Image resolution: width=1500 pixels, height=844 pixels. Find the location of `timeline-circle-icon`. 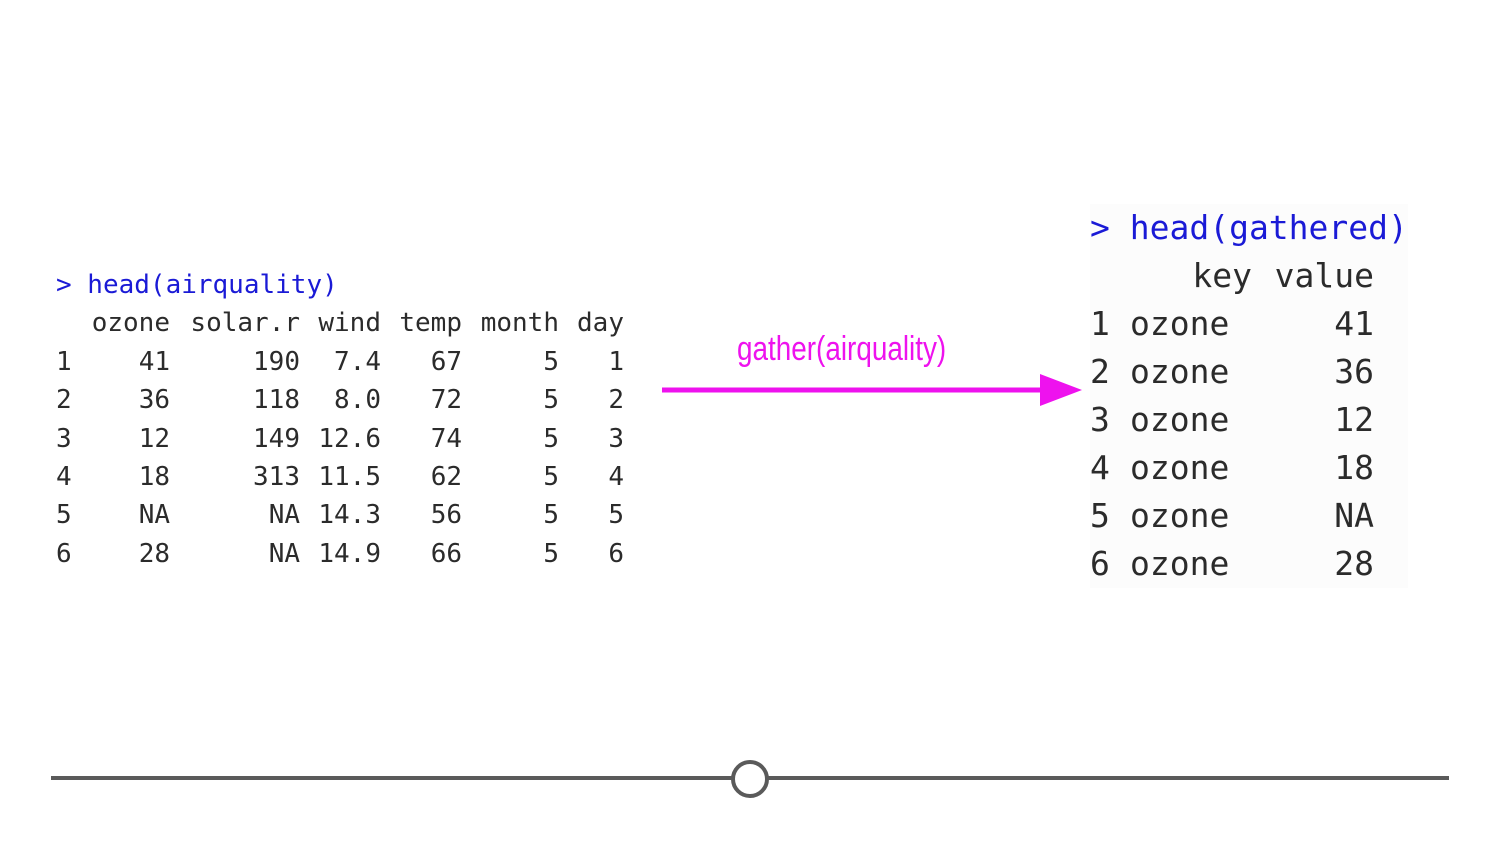

timeline-circle-icon is located at coordinates (750, 779).